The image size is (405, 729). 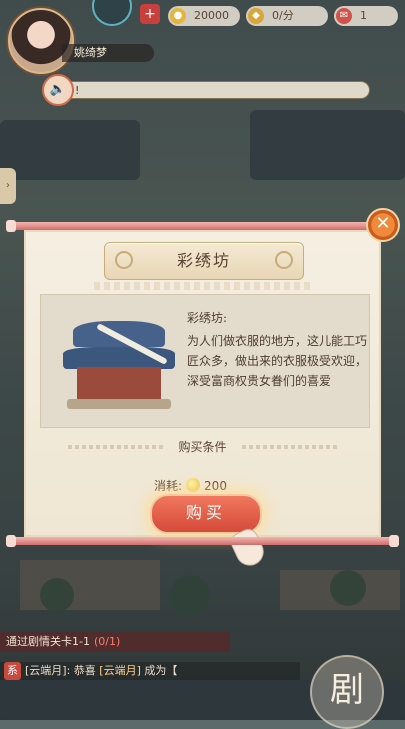 I want to click on cost-row: 消耗: 200, so click(x=190, y=485).